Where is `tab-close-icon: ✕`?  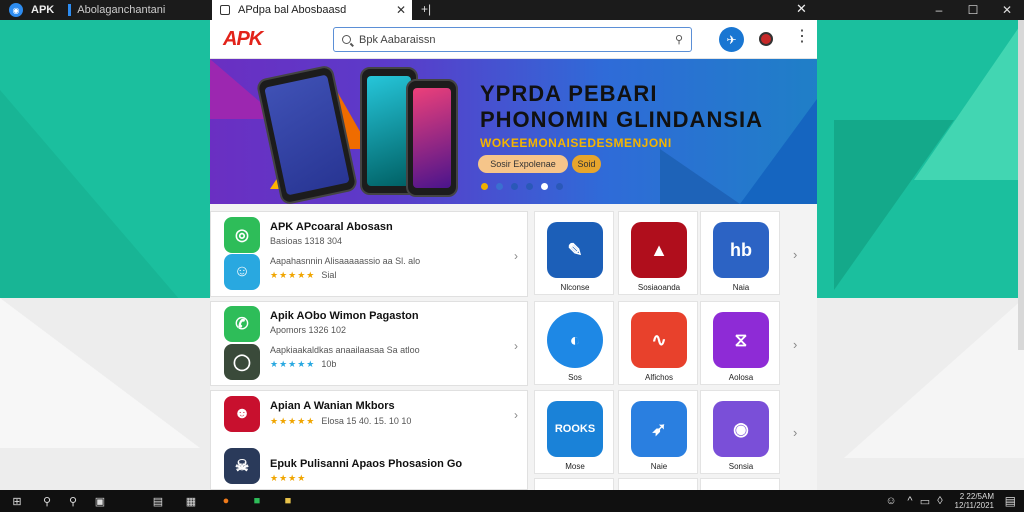
tab-close-icon: ✕ is located at coordinates (401, 10).